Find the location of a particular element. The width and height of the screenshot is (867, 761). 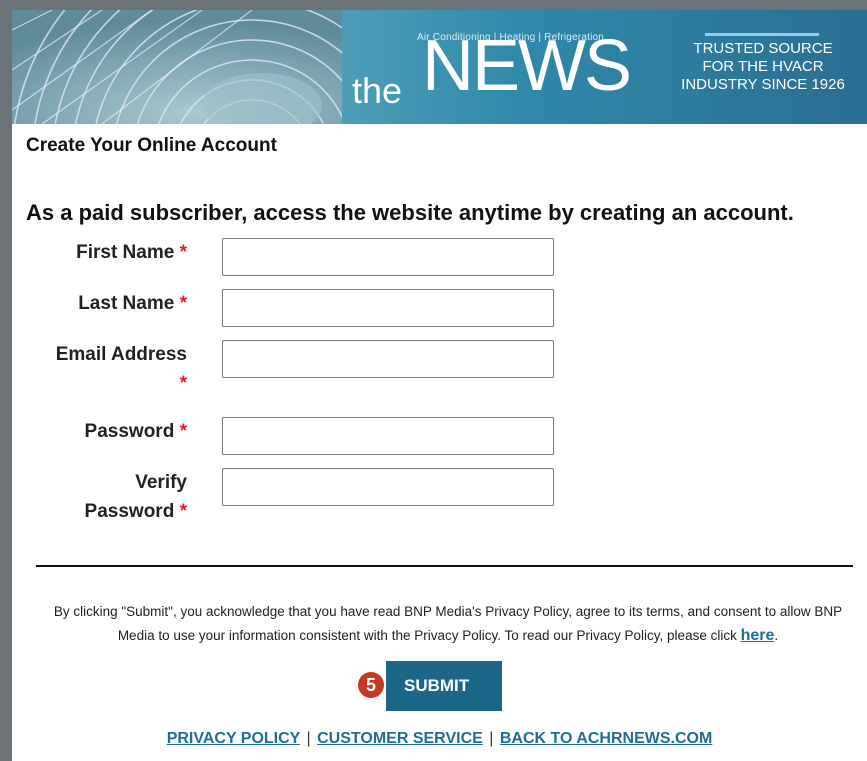

privacy-policy-link: PRIVACY POLICY is located at coordinates (233, 738).